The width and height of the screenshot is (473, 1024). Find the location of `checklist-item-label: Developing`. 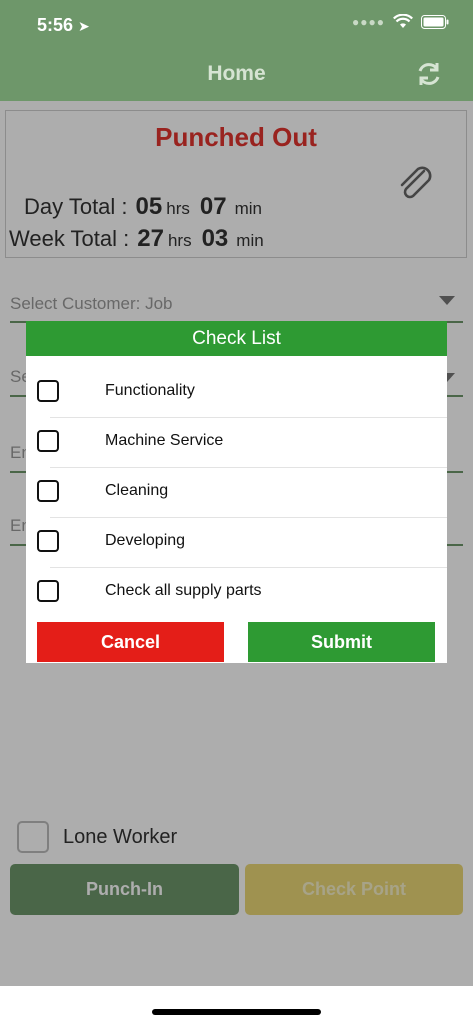

checklist-item-label: Developing is located at coordinates (145, 540).